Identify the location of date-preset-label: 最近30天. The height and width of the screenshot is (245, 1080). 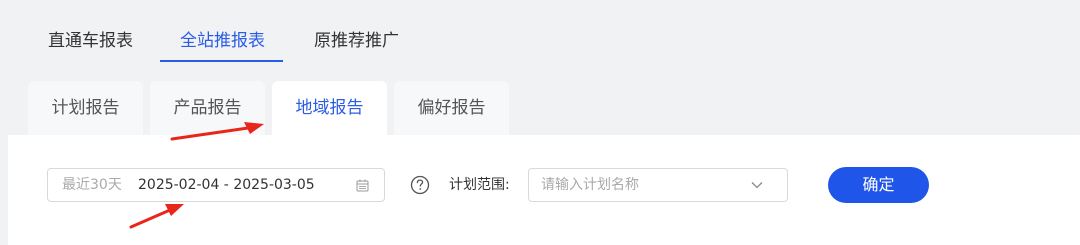
(92, 185).